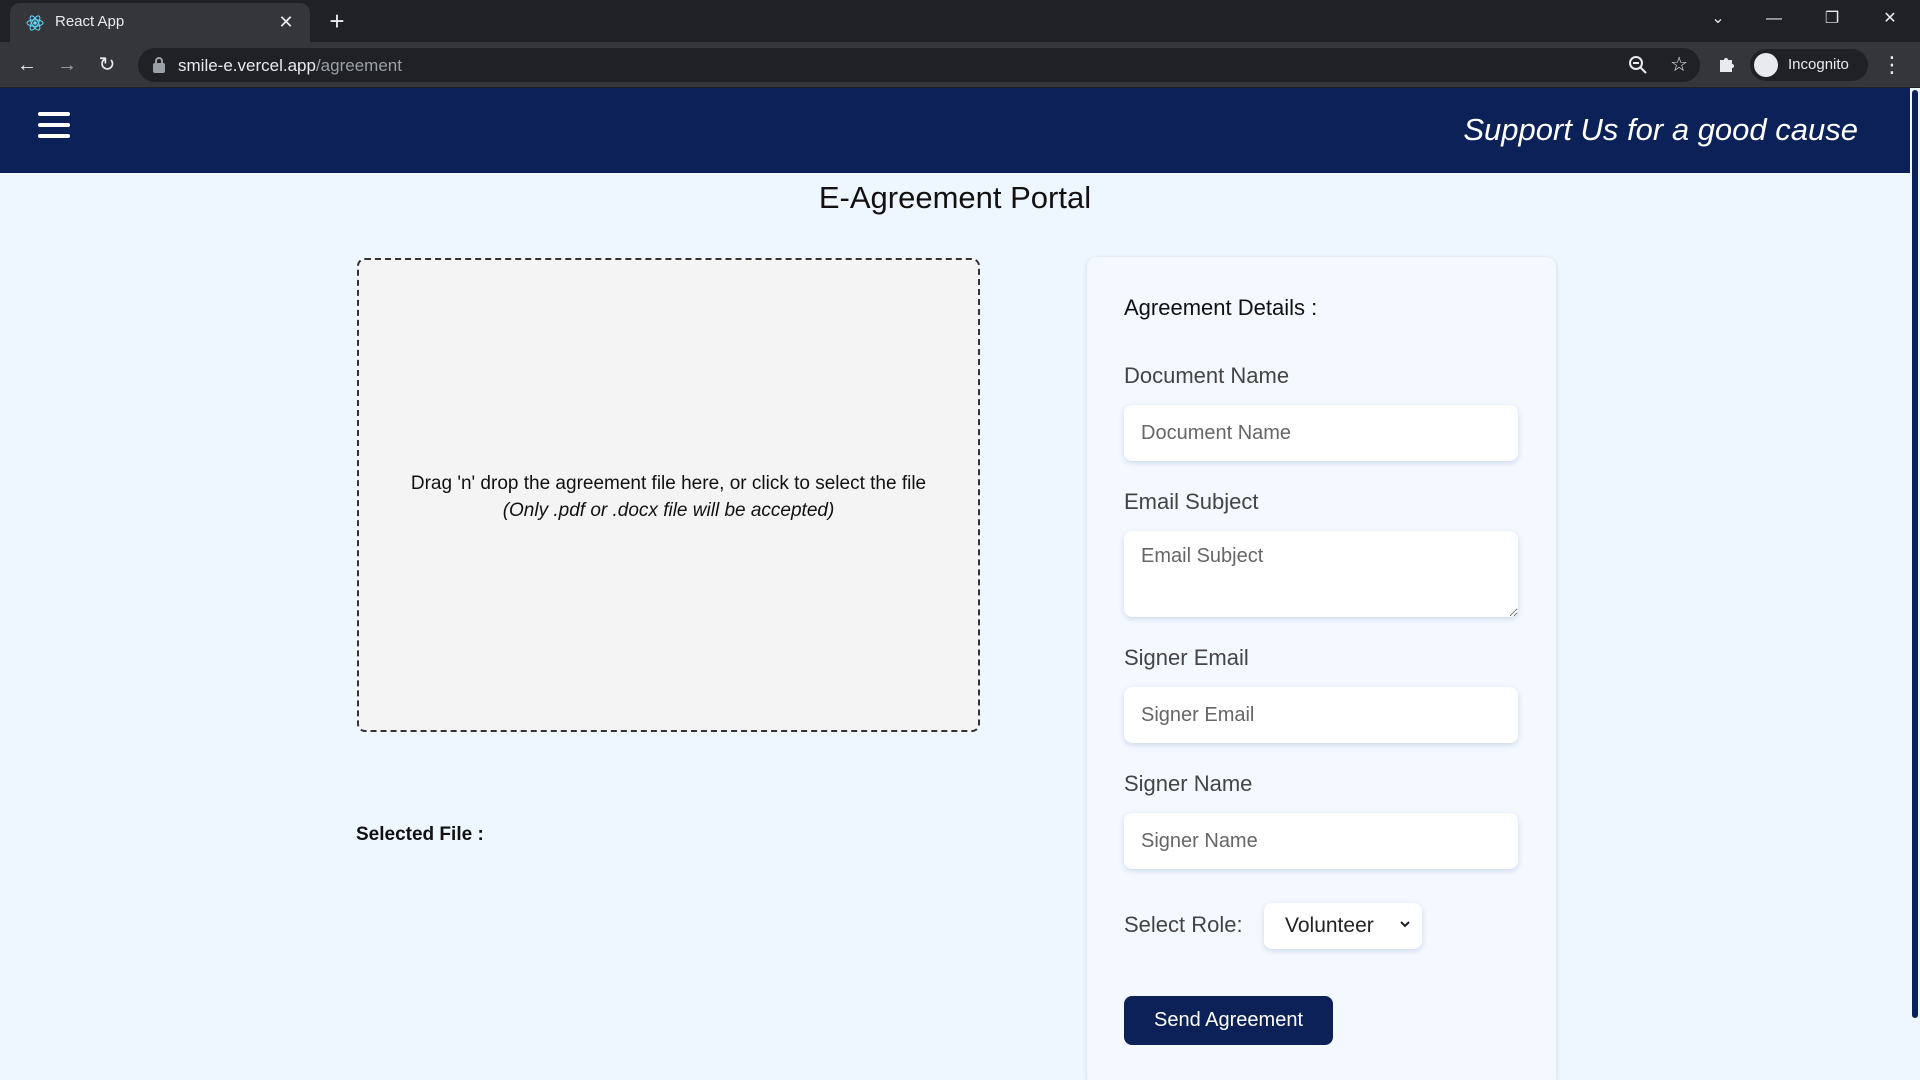  Describe the element at coordinates (1183, 924) in the screenshot. I see `role-label: Select Role:` at that location.